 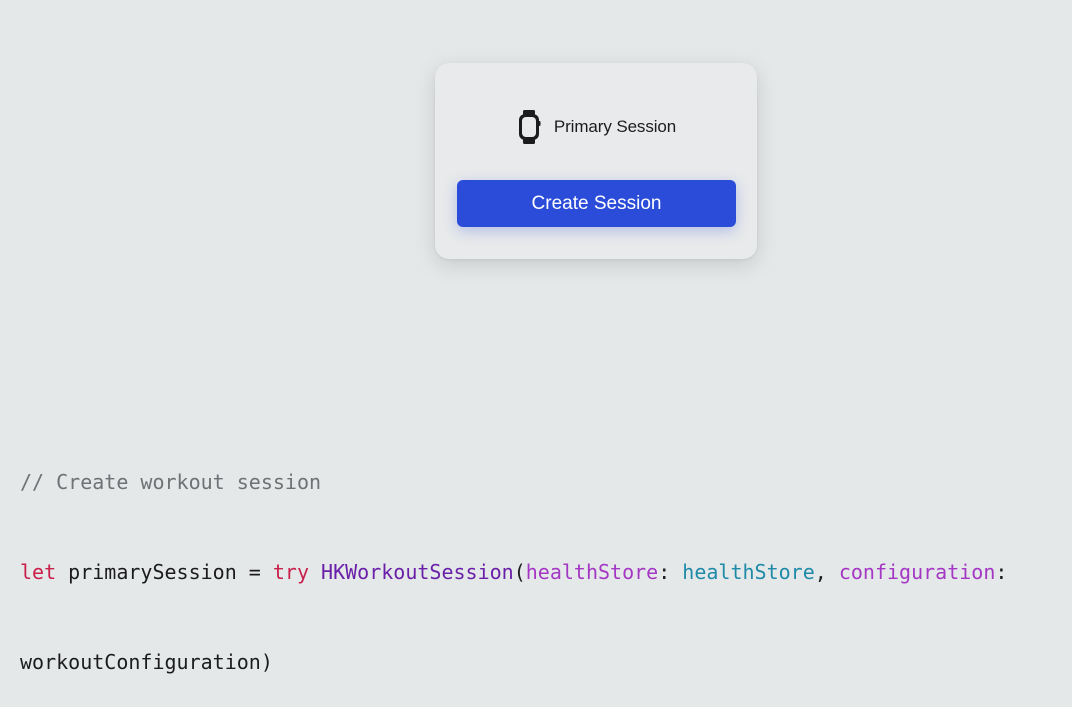 I want to click on code-keyword-try: try, so click(x=290, y=572).